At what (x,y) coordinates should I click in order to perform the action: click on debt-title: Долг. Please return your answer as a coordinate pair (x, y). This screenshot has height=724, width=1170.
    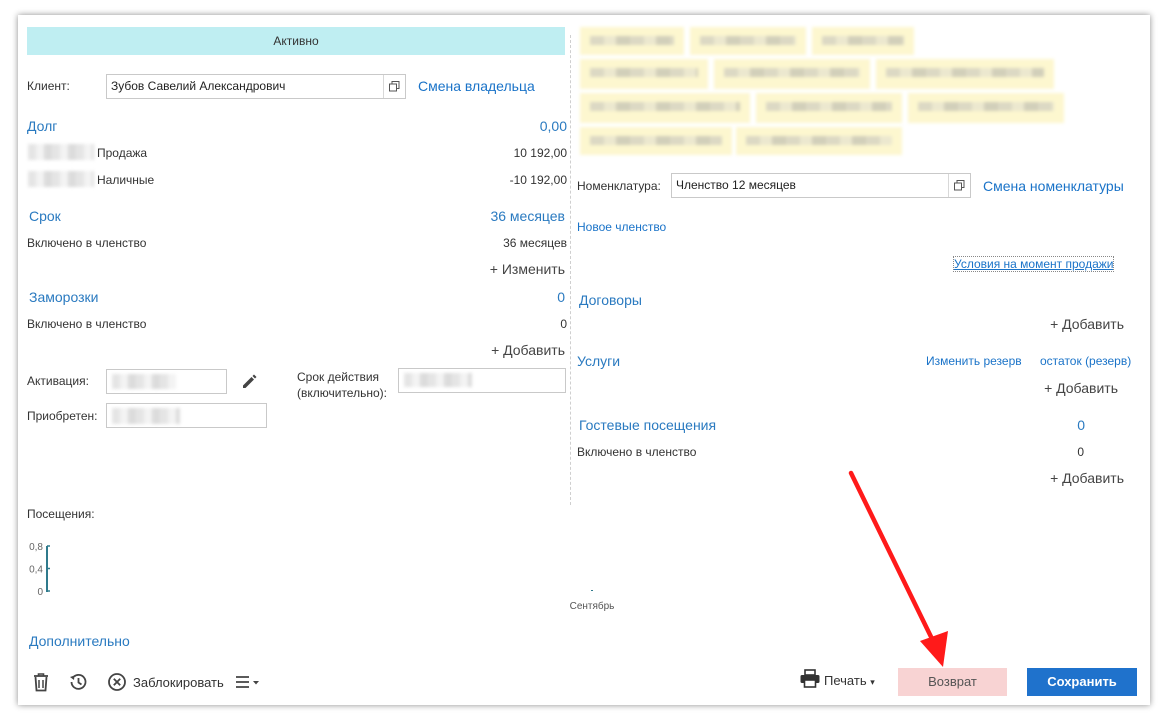
    Looking at the image, I should click on (42, 126).